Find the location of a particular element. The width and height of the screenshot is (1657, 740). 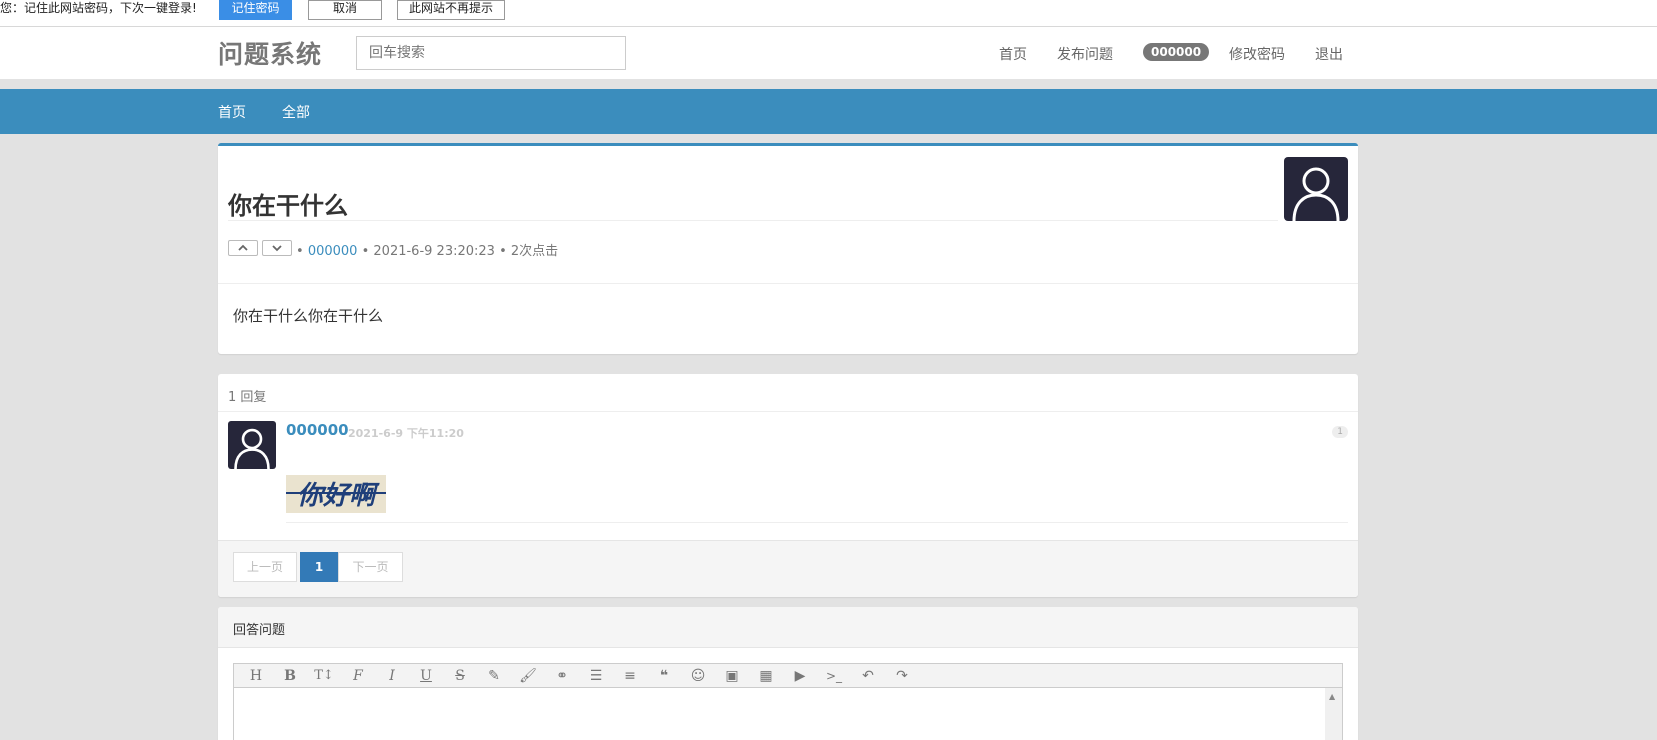

reply-count: 1 回复 is located at coordinates (247, 397).